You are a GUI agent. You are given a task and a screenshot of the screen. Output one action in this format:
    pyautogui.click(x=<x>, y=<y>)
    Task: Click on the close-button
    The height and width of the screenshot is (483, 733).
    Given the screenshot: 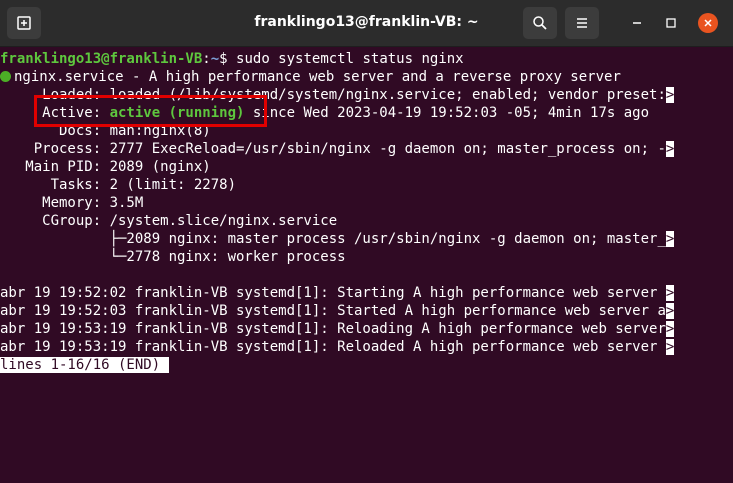 What is the action you would take?
    pyautogui.click(x=708, y=23)
    